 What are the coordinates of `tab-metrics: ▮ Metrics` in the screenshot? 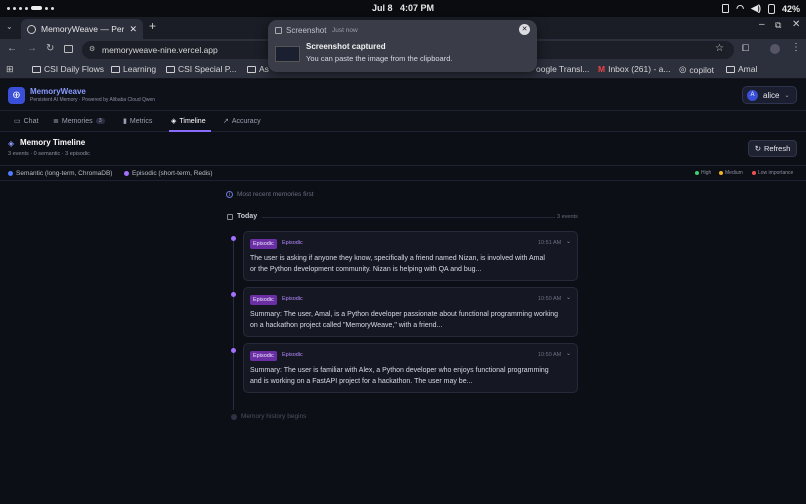 It's located at (137, 121).